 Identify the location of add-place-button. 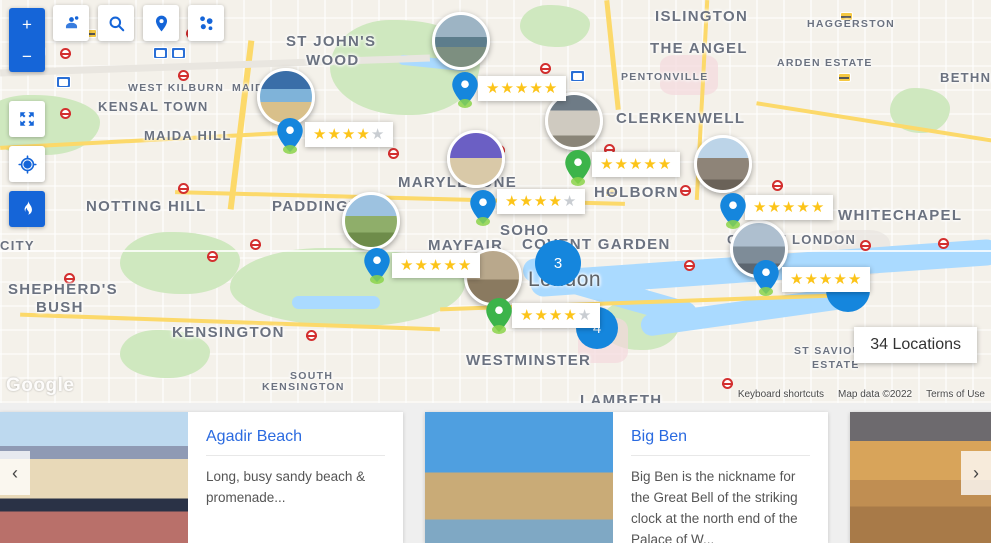
(71, 23).